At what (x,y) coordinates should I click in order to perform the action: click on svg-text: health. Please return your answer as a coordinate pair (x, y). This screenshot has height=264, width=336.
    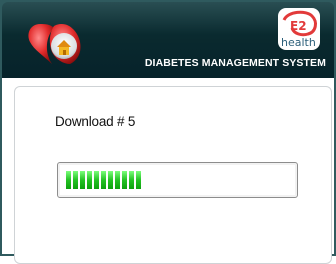
    Looking at the image, I should click on (298, 42).